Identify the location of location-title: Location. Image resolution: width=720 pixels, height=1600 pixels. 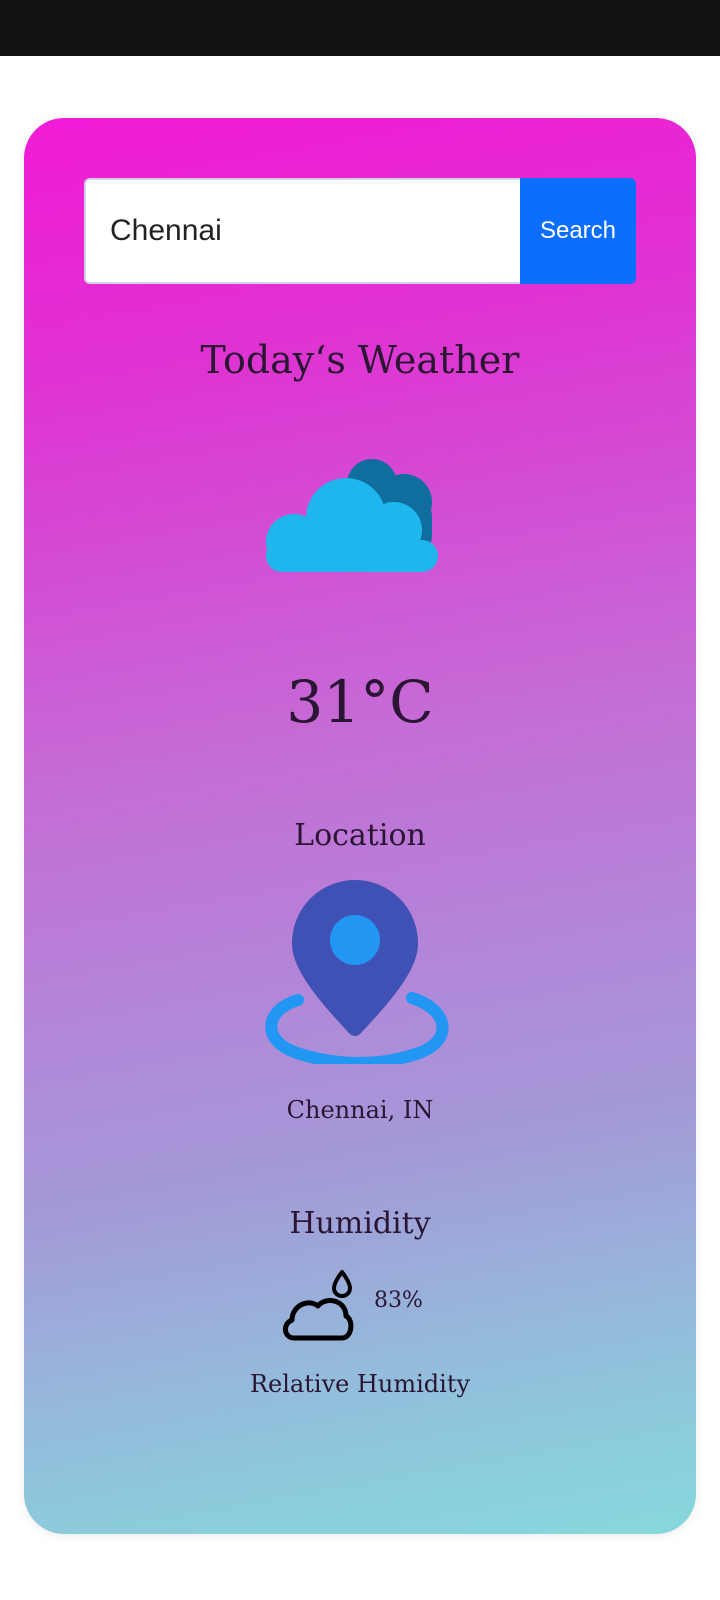
(360, 835).